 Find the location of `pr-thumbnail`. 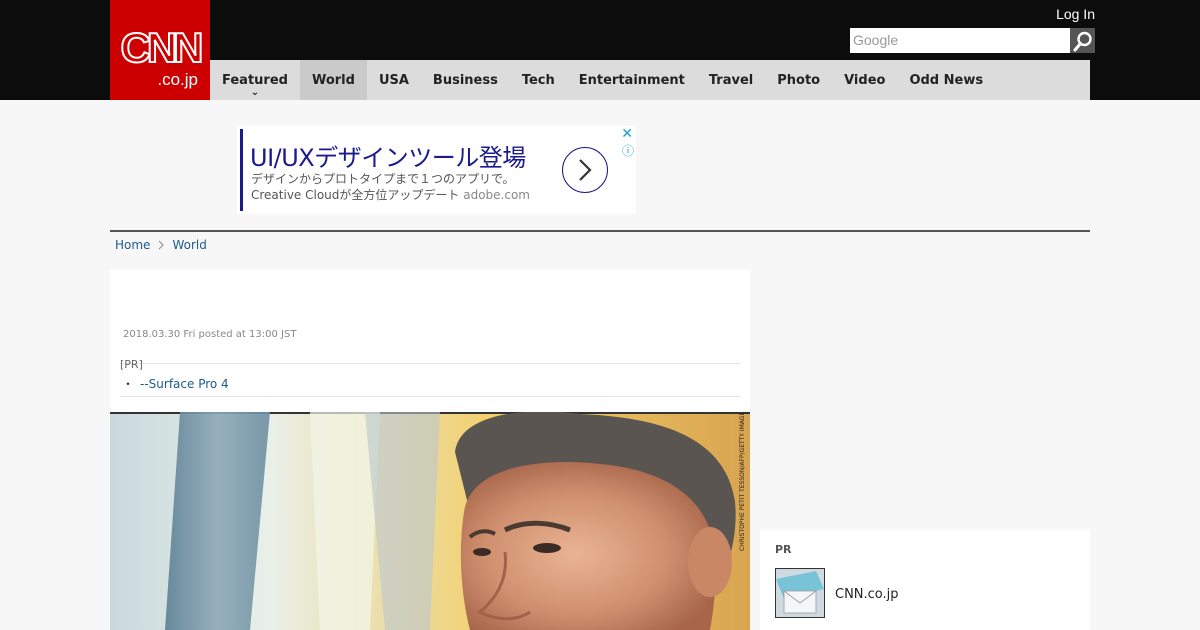

pr-thumbnail is located at coordinates (800, 593).